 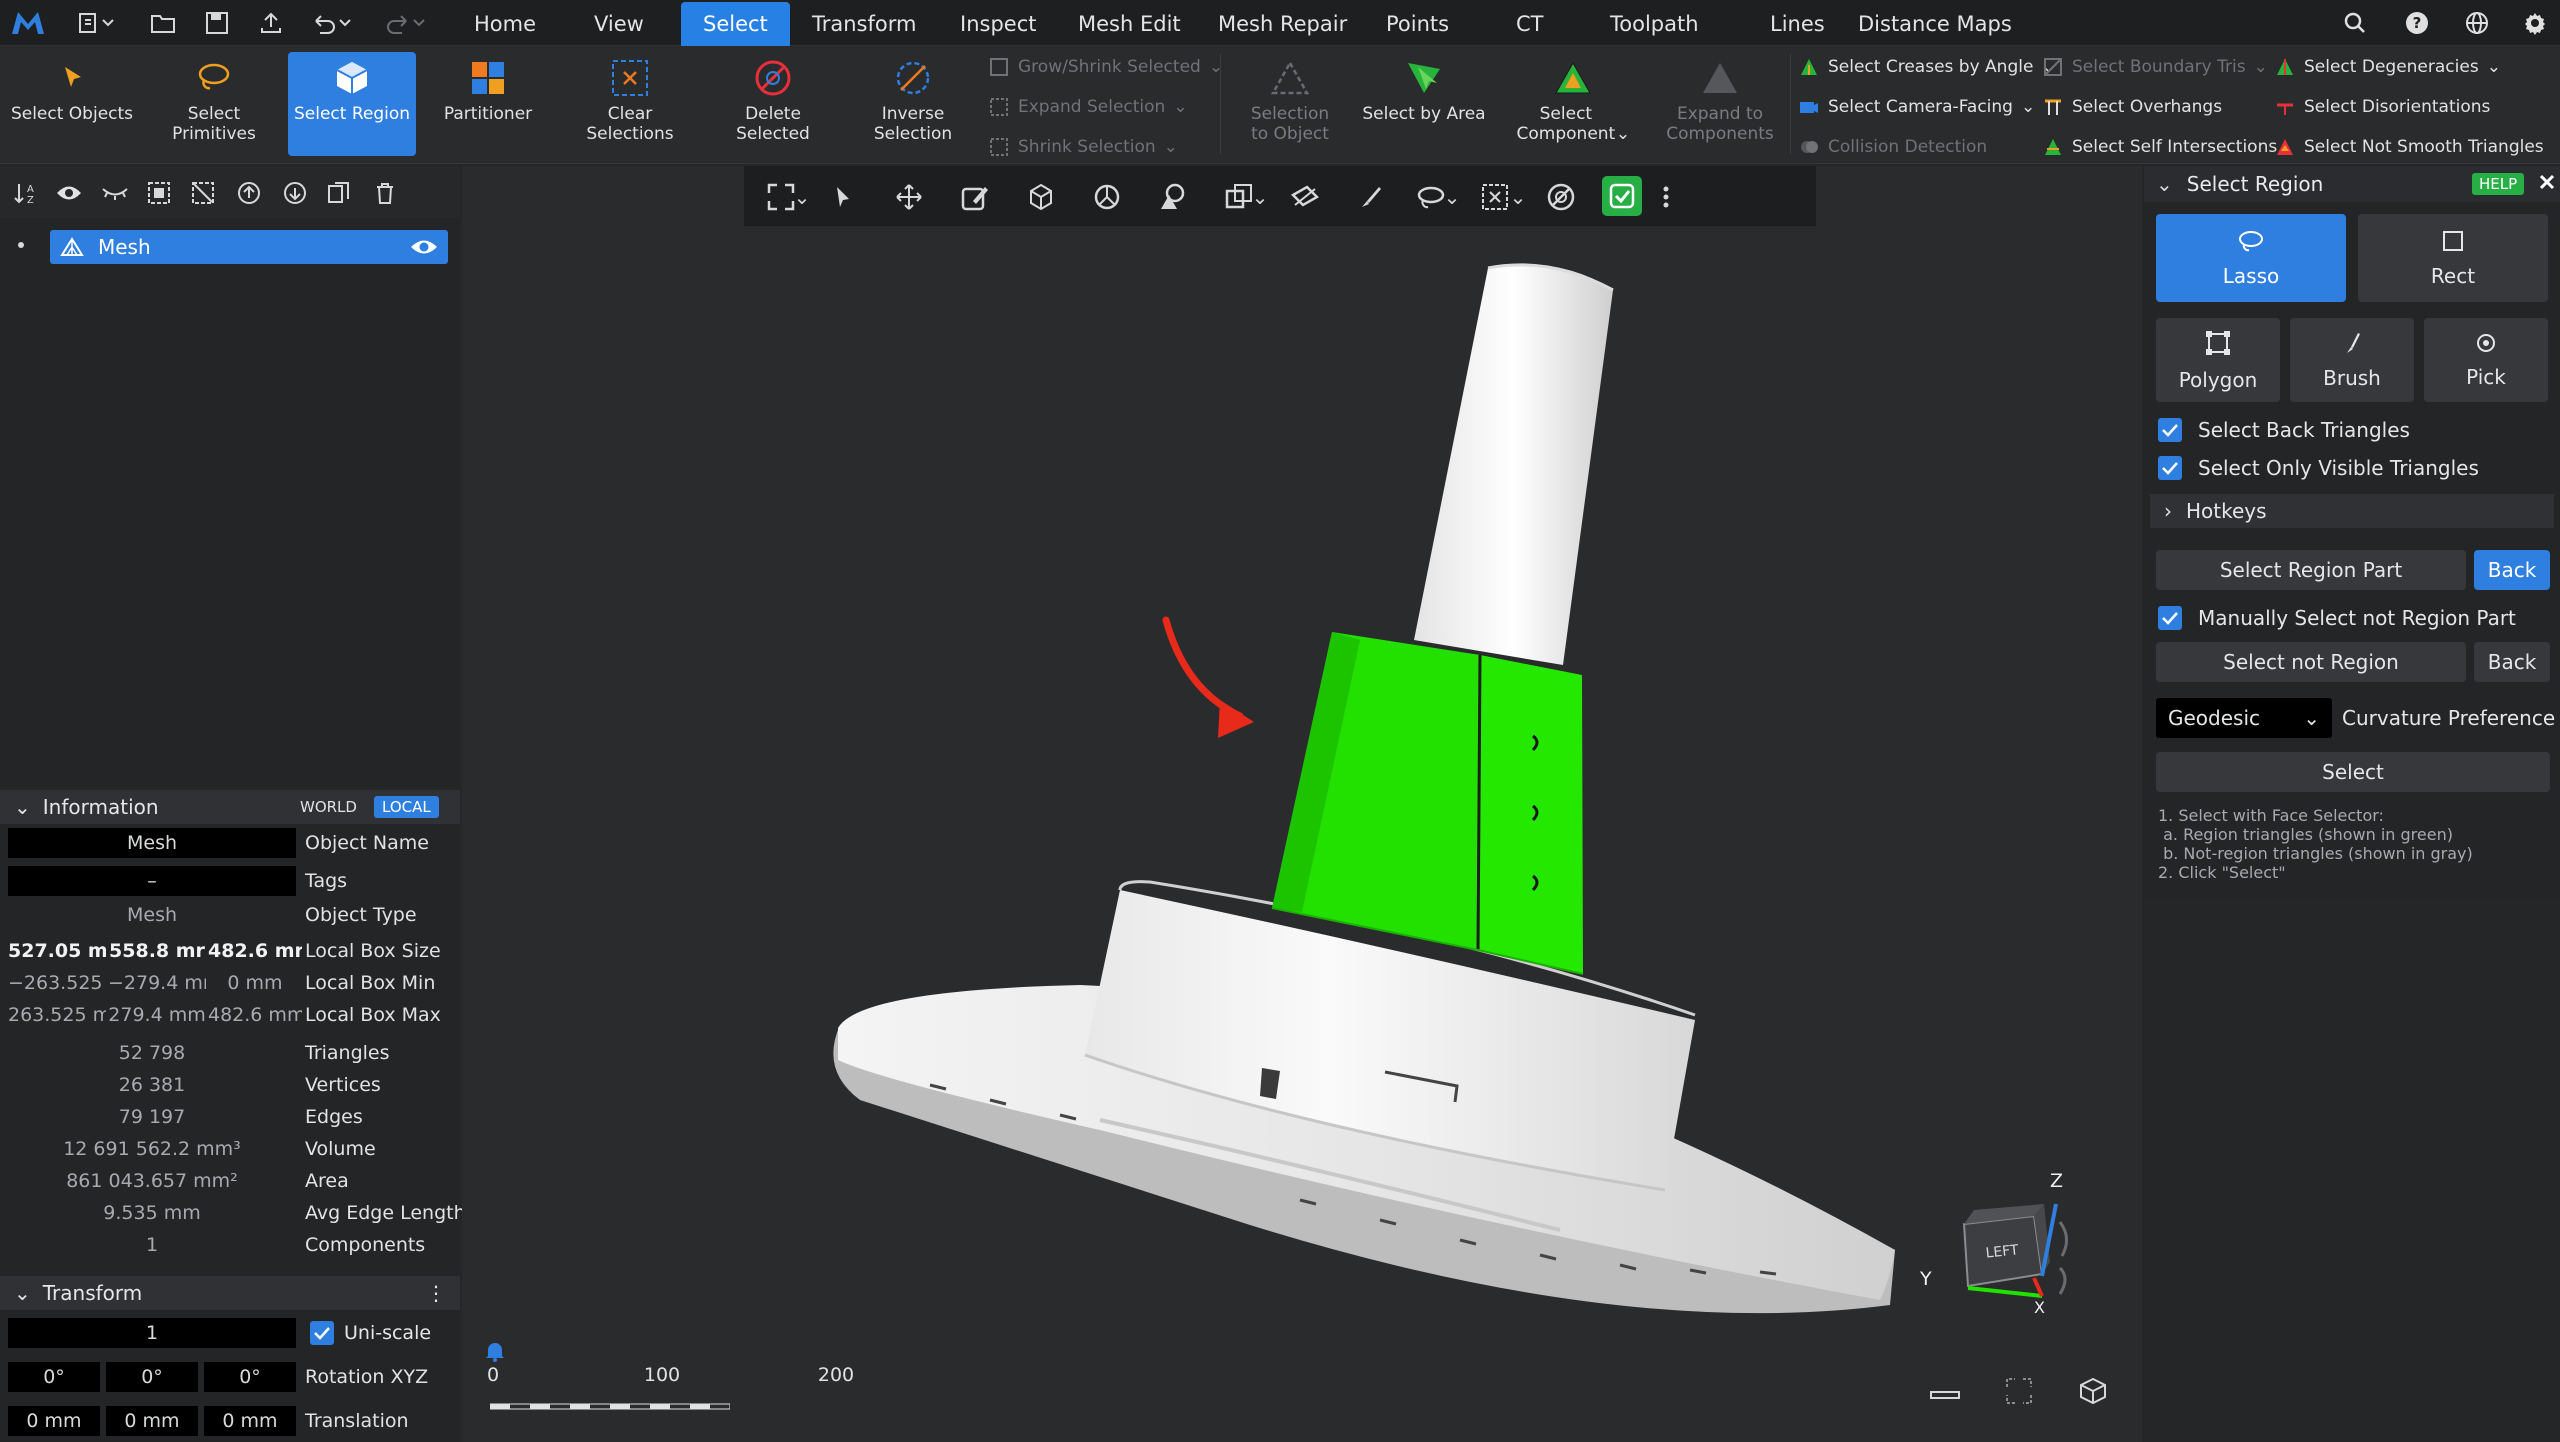 What do you see at coordinates (1107, 197) in the screenshot?
I see `orbit-icon` at bounding box center [1107, 197].